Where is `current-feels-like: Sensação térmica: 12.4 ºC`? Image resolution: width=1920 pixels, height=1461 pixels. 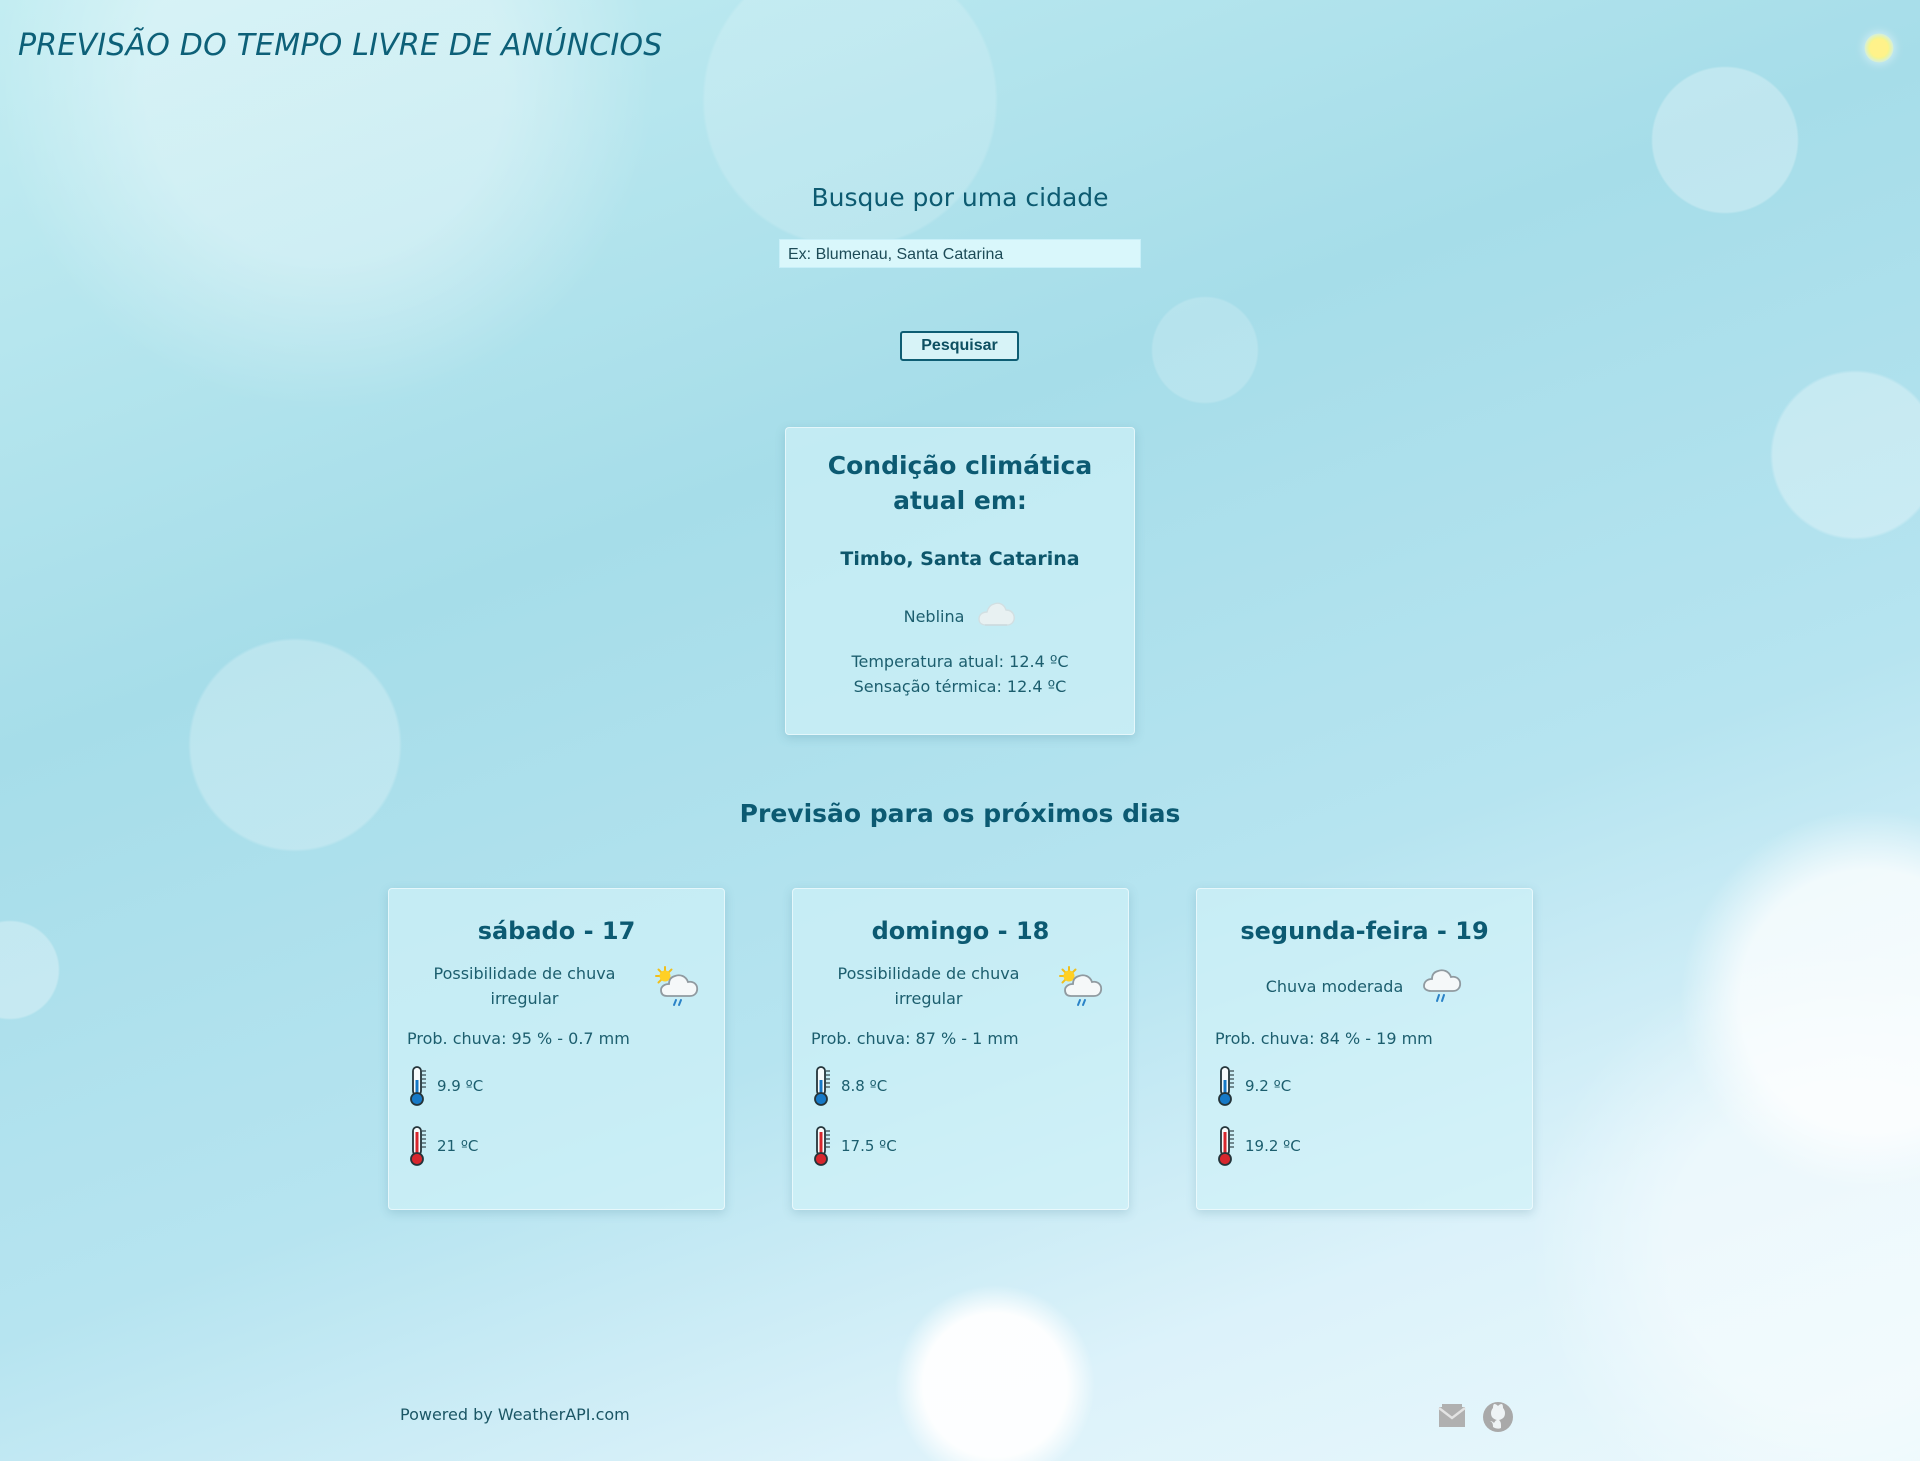
current-feels-like: Sensação térmica: 12.4 ºC is located at coordinates (960, 686).